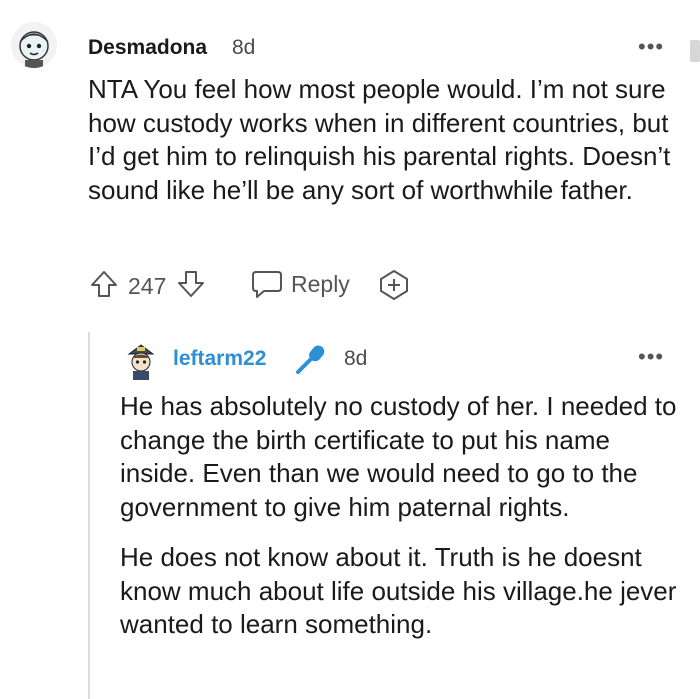 Image resolution: width=700 pixels, height=699 pixels. Describe the element at coordinates (244, 47) in the screenshot. I see `comment-timestamp: 8d` at that location.